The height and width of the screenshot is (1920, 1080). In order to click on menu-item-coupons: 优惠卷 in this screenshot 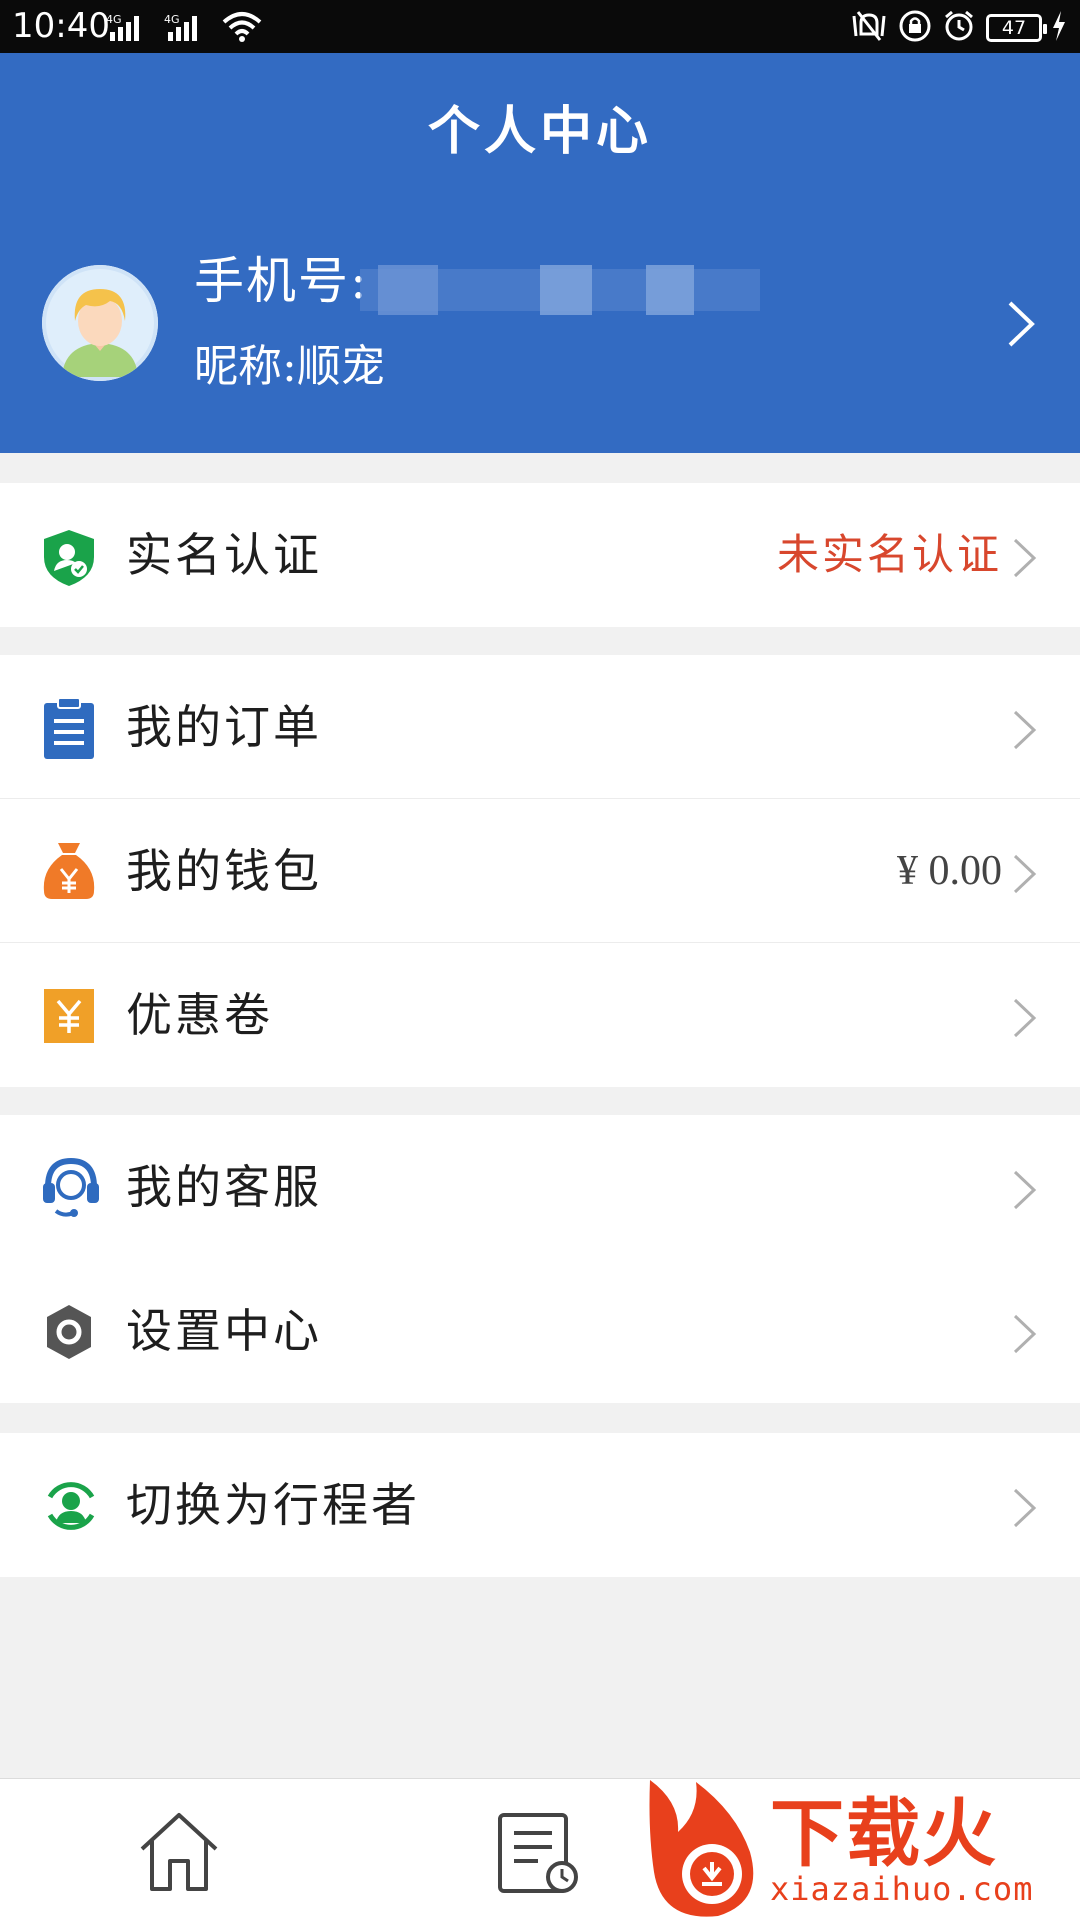, I will do `click(540, 1015)`.